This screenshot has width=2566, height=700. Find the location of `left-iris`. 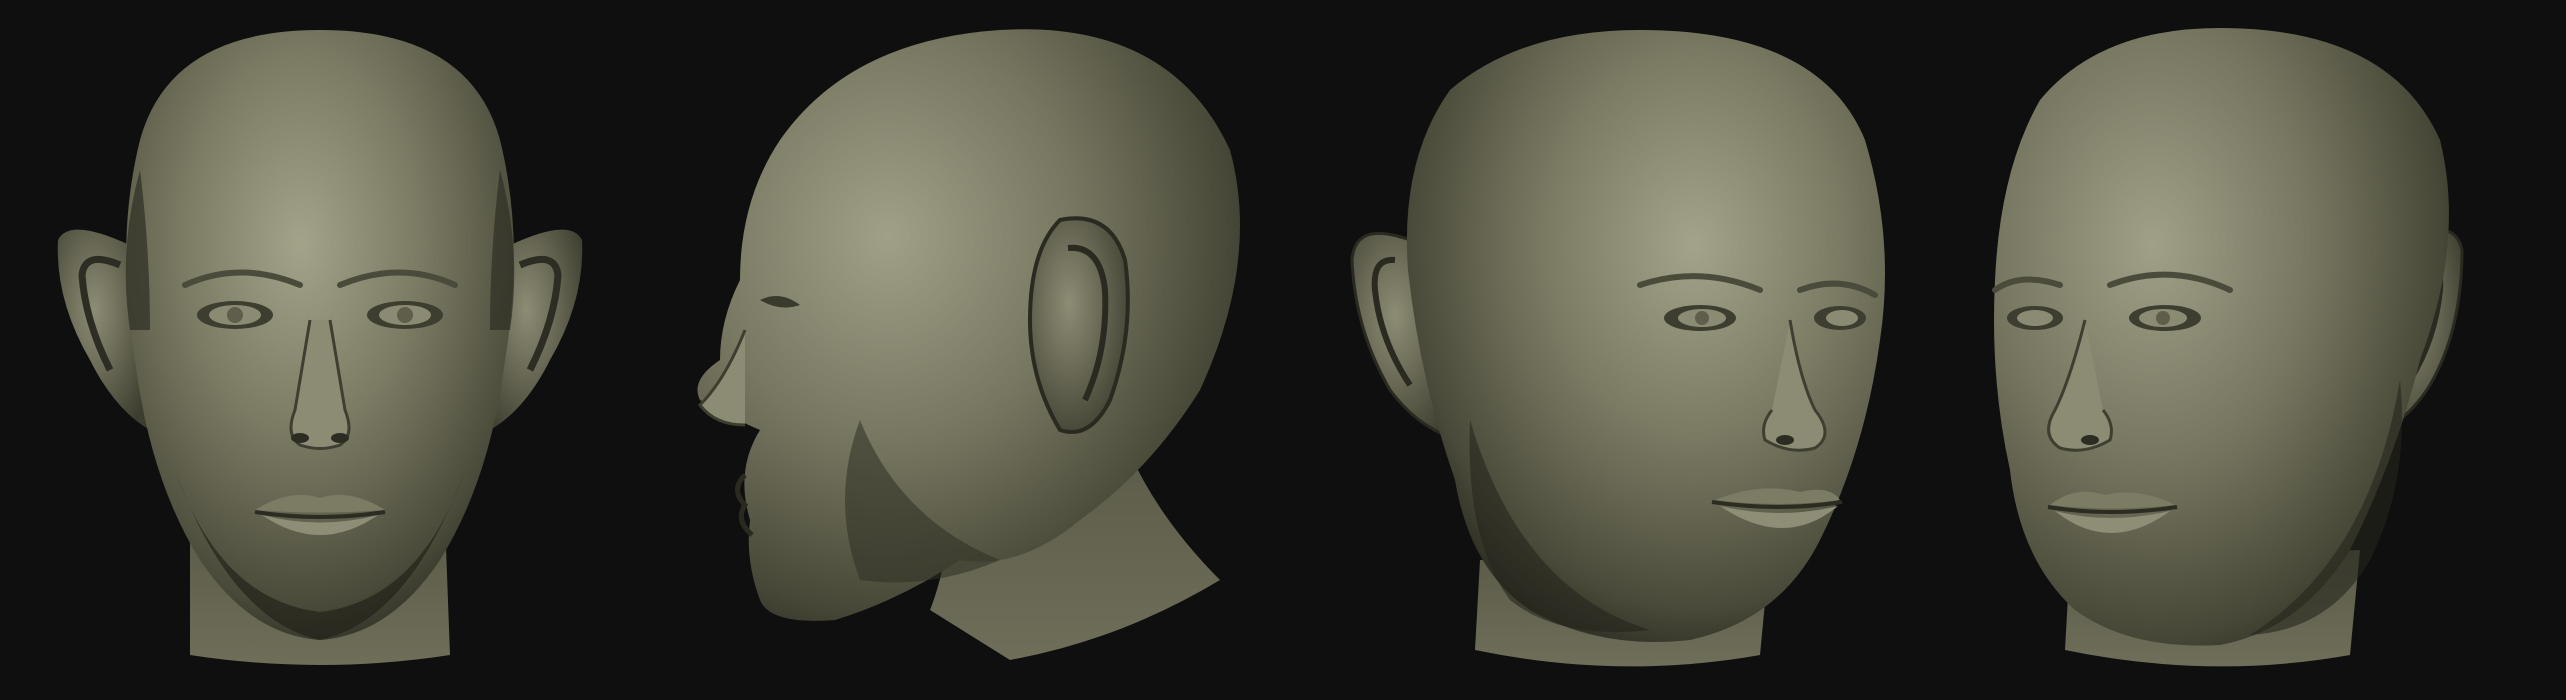

left-iris is located at coordinates (235, 315).